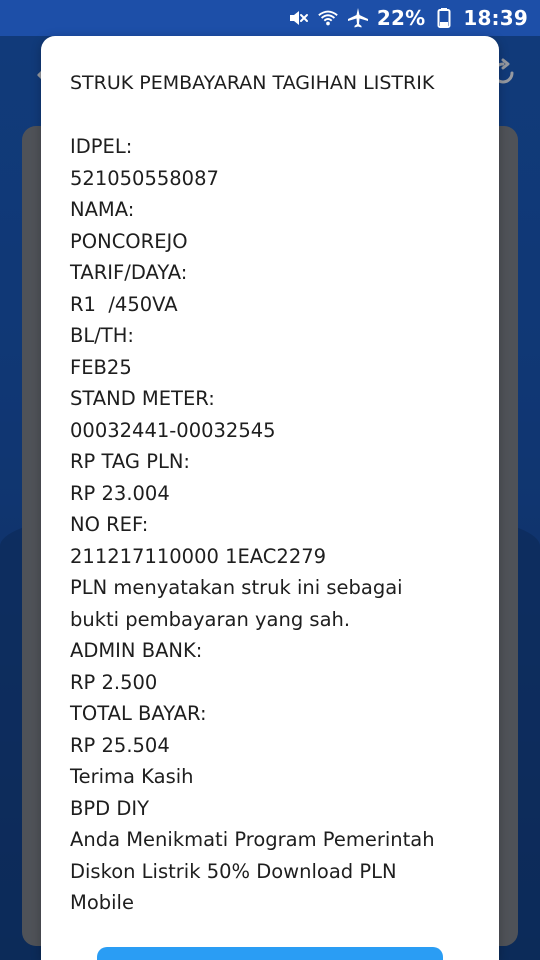  Describe the element at coordinates (144, 178) in the screenshot. I see `idpel-value: 521050558087` at that location.